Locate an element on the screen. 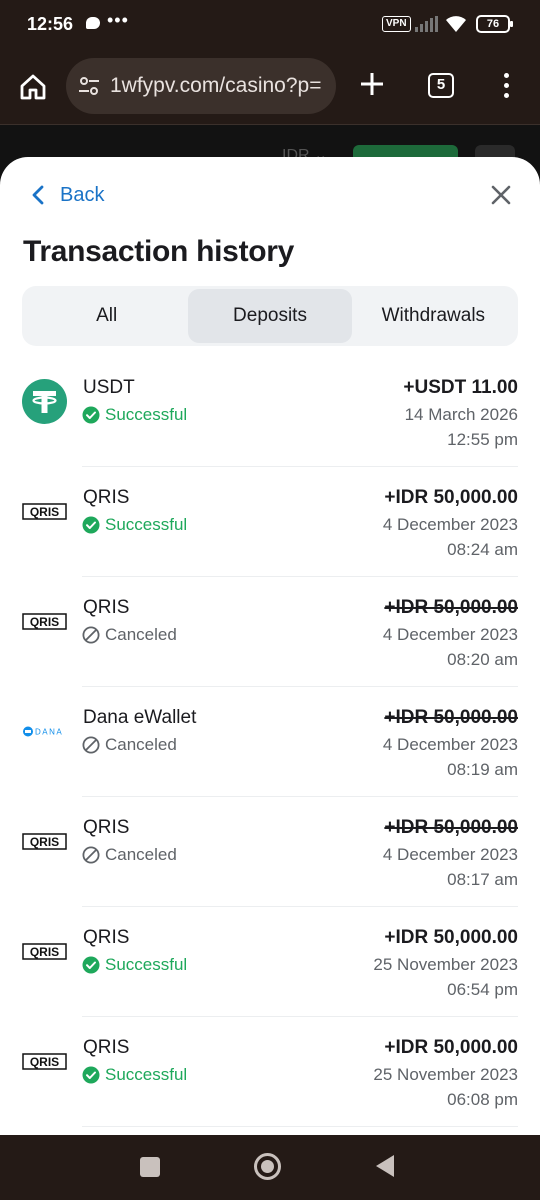  tab-withdrawals: Withdrawals is located at coordinates (433, 316).